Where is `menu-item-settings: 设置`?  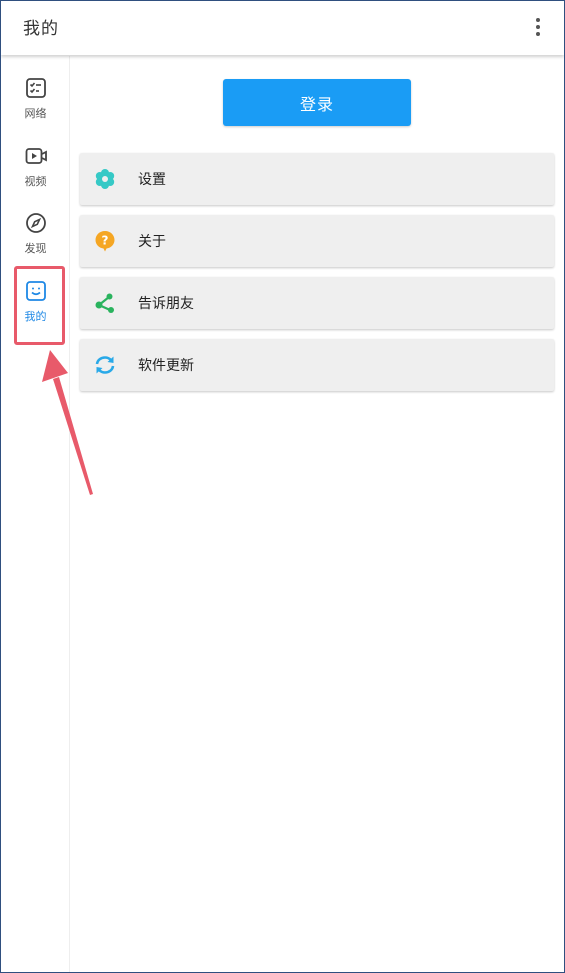
menu-item-settings: 设置 is located at coordinates (317, 179).